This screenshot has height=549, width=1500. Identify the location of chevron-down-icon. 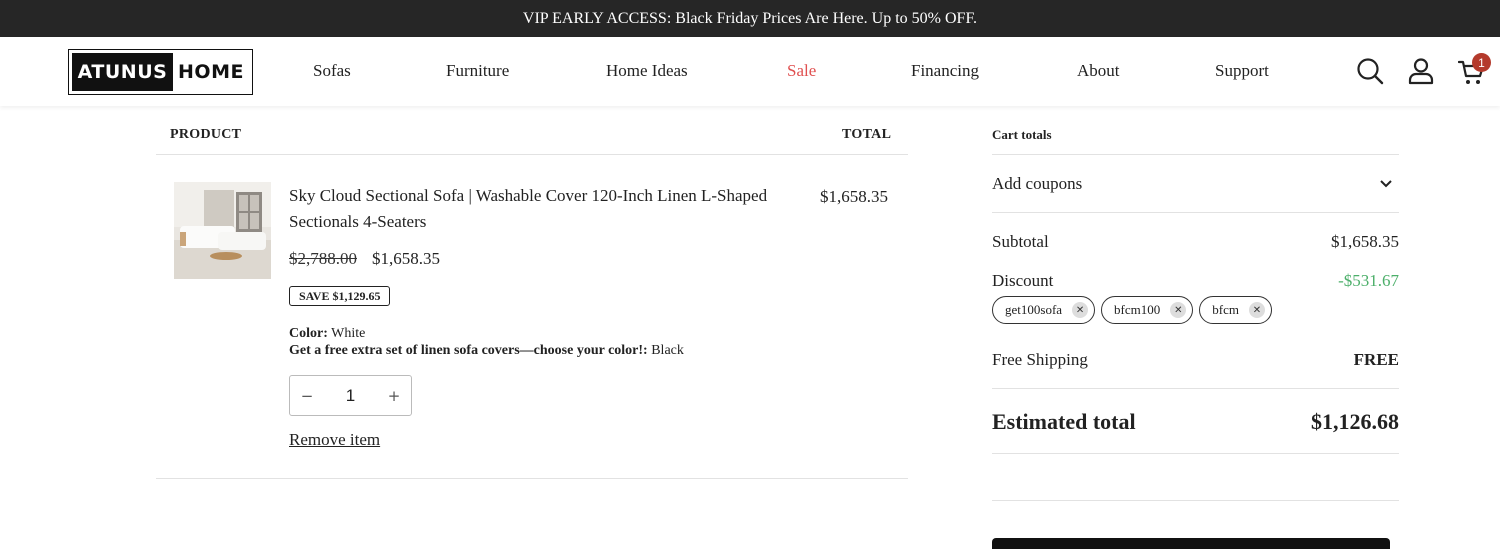
(1386, 184).